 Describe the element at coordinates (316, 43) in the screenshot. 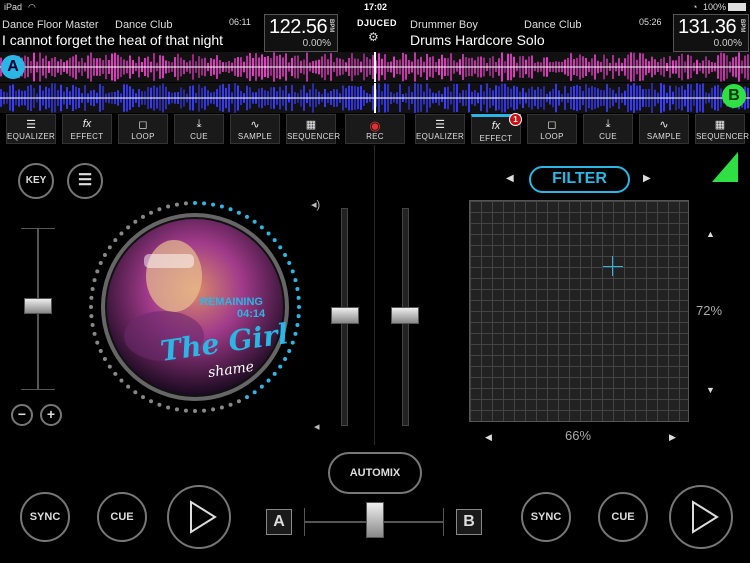

I see `deck-a-pitch: 0.00%` at that location.